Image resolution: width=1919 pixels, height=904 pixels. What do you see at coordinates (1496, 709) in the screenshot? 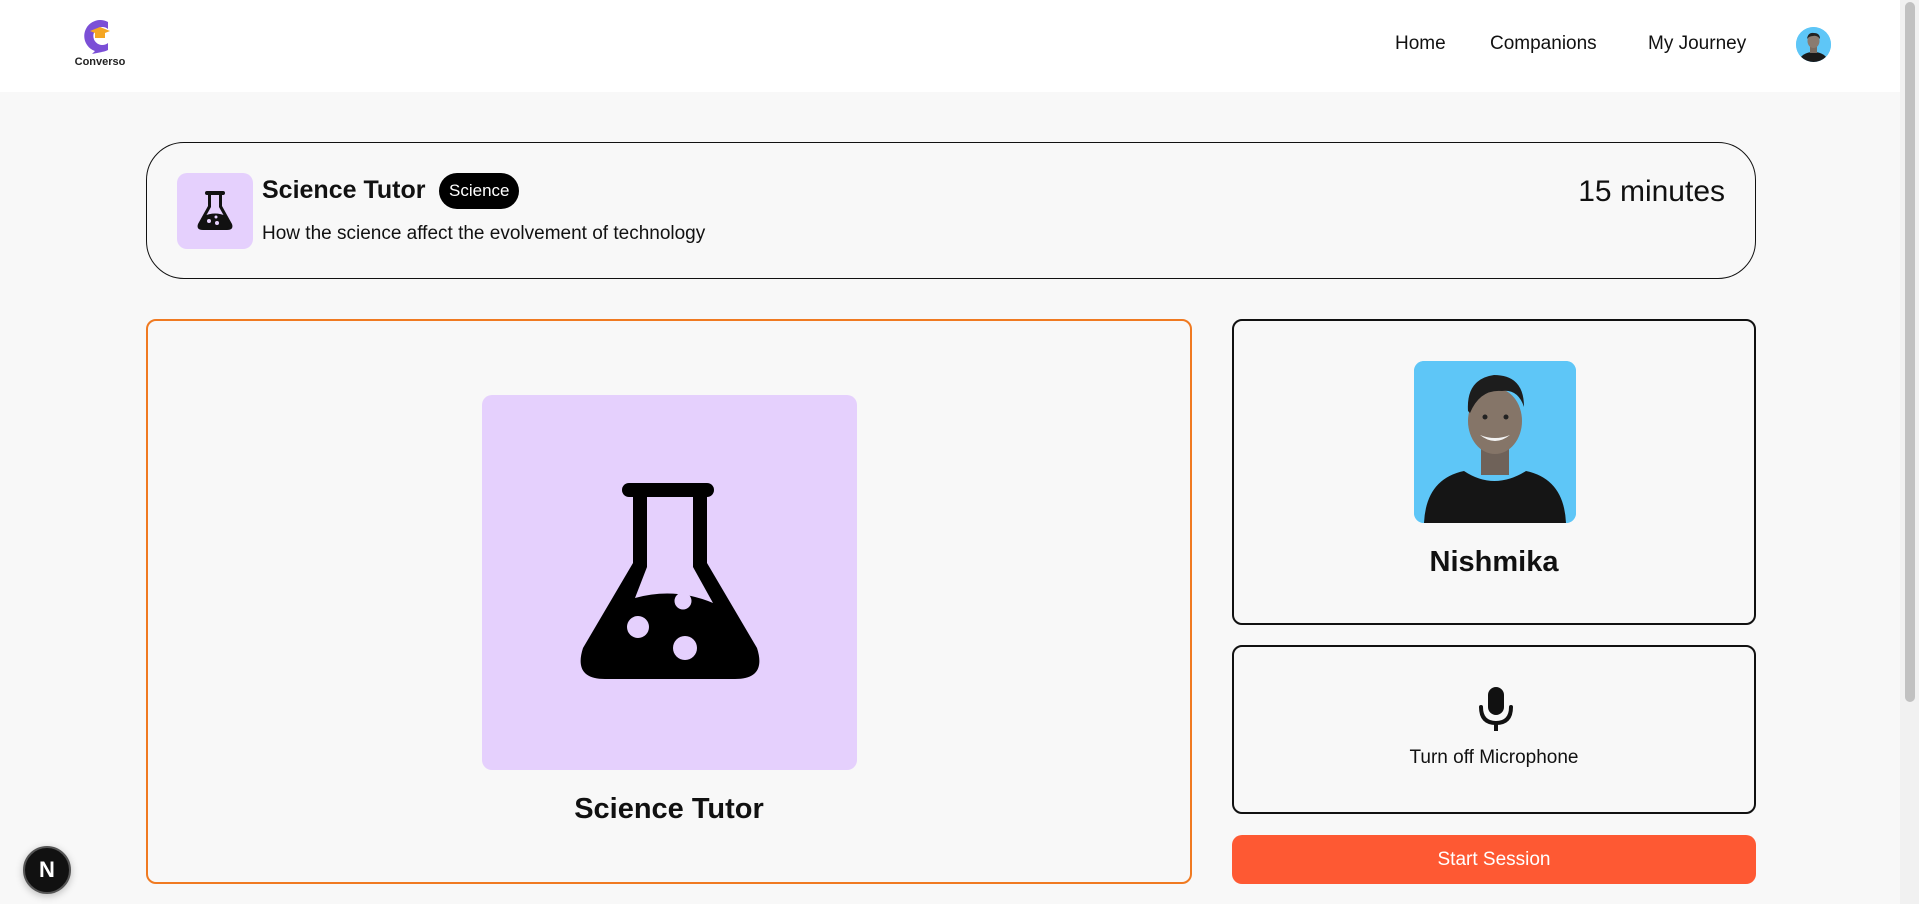
I see `microphone-icon` at bounding box center [1496, 709].